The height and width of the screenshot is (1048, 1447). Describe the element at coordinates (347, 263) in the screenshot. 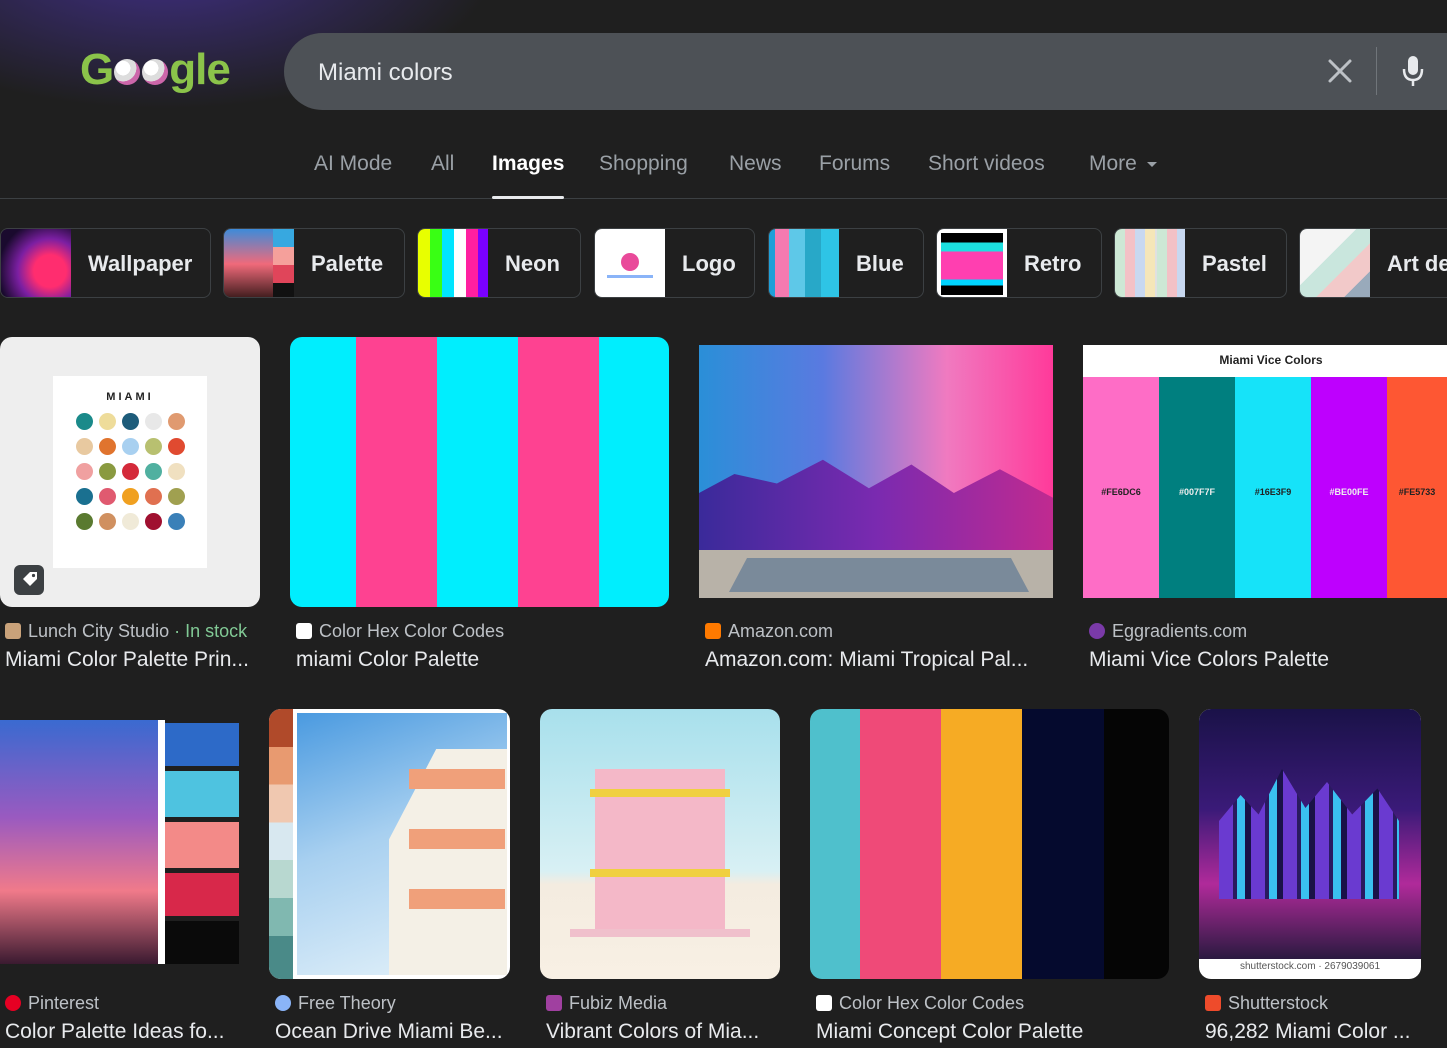

I see `chip-label: Palette` at that location.